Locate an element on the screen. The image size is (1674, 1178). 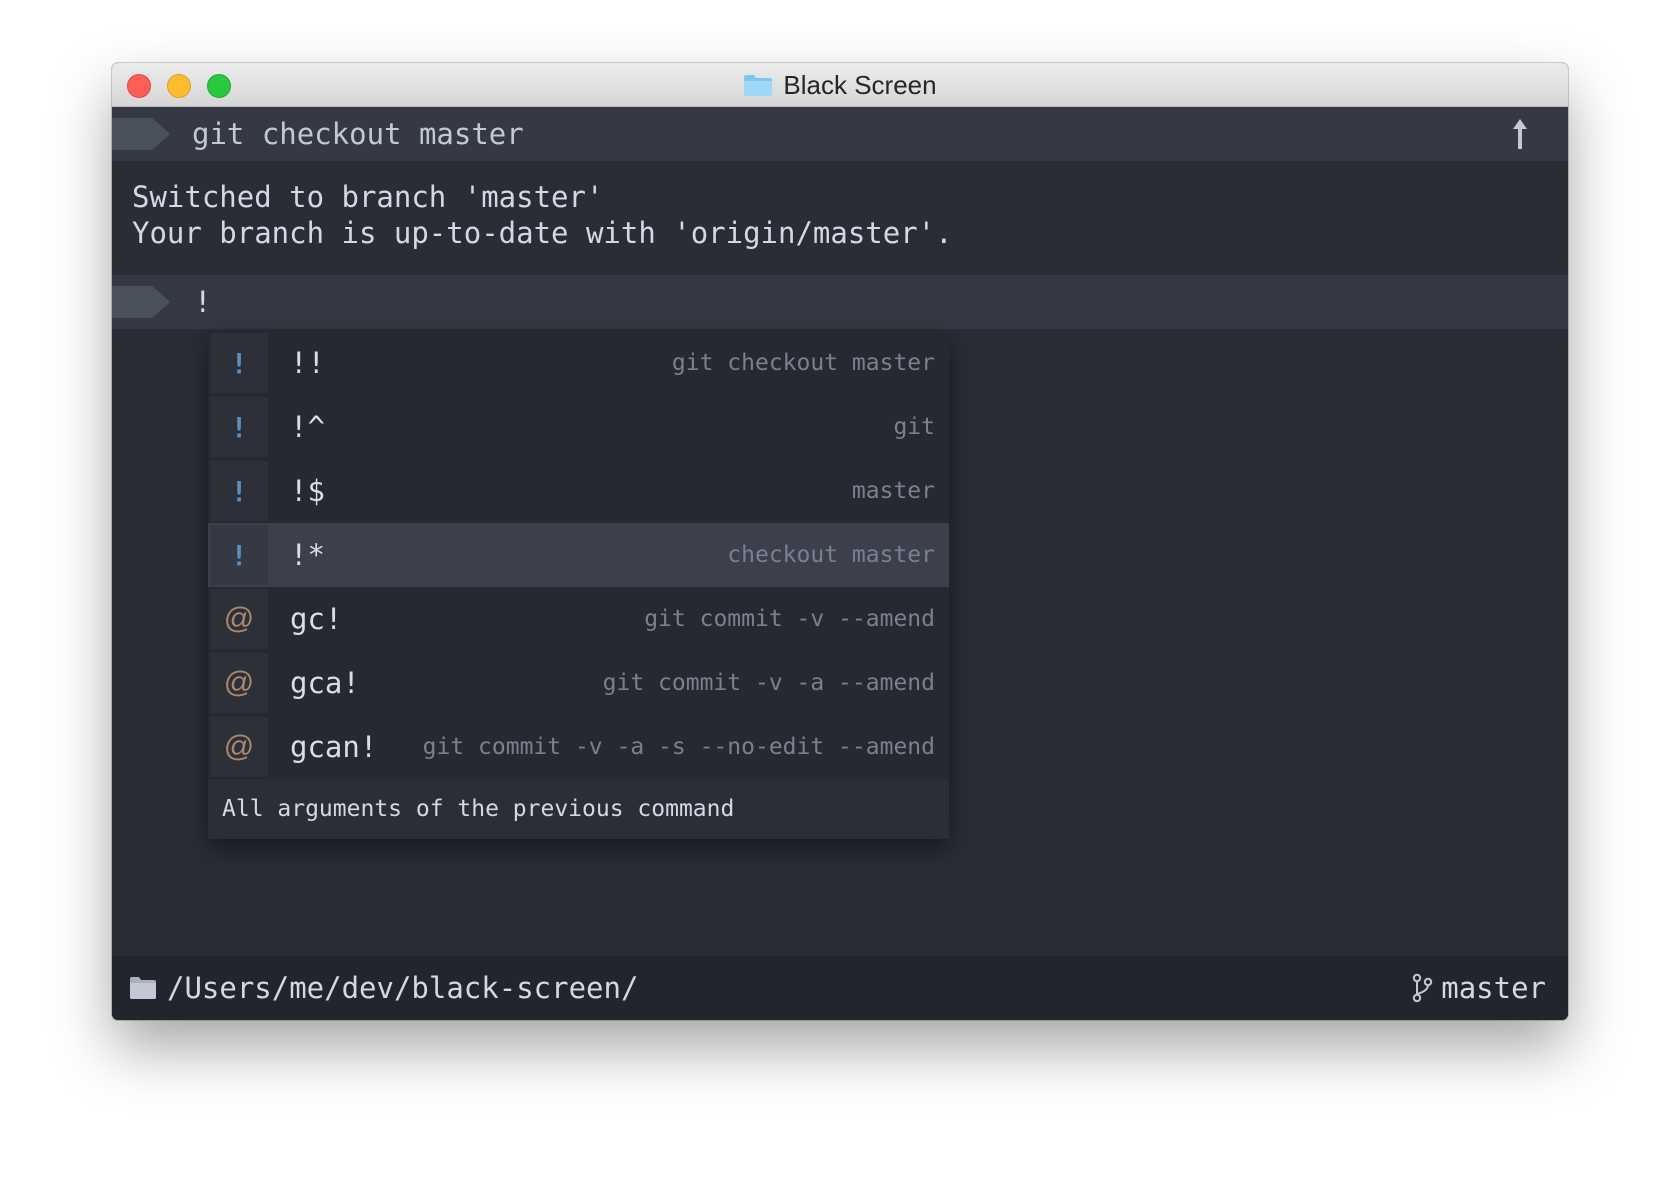
suggestion-value: gcan! is located at coordinates (334, 747).